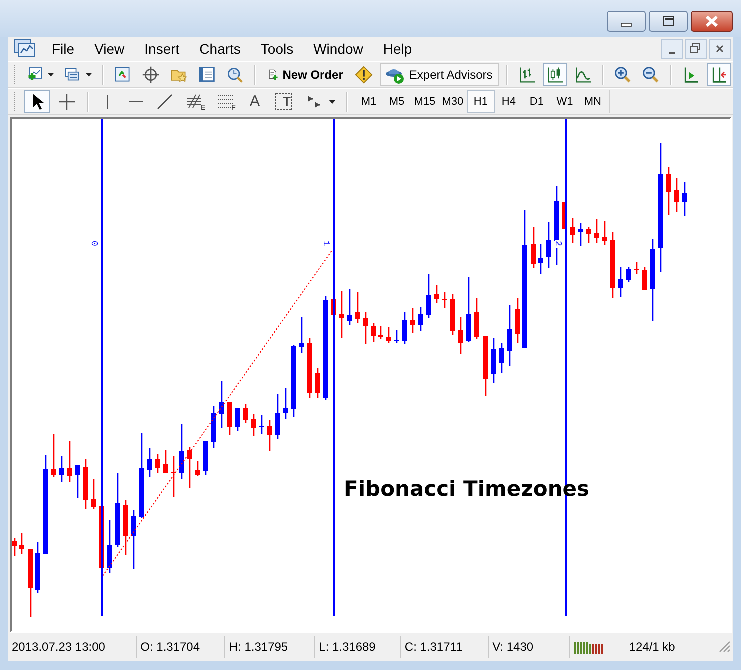 This screenshot has height=670, width=741. I want to click on menu-item: View, so click(109, 49).